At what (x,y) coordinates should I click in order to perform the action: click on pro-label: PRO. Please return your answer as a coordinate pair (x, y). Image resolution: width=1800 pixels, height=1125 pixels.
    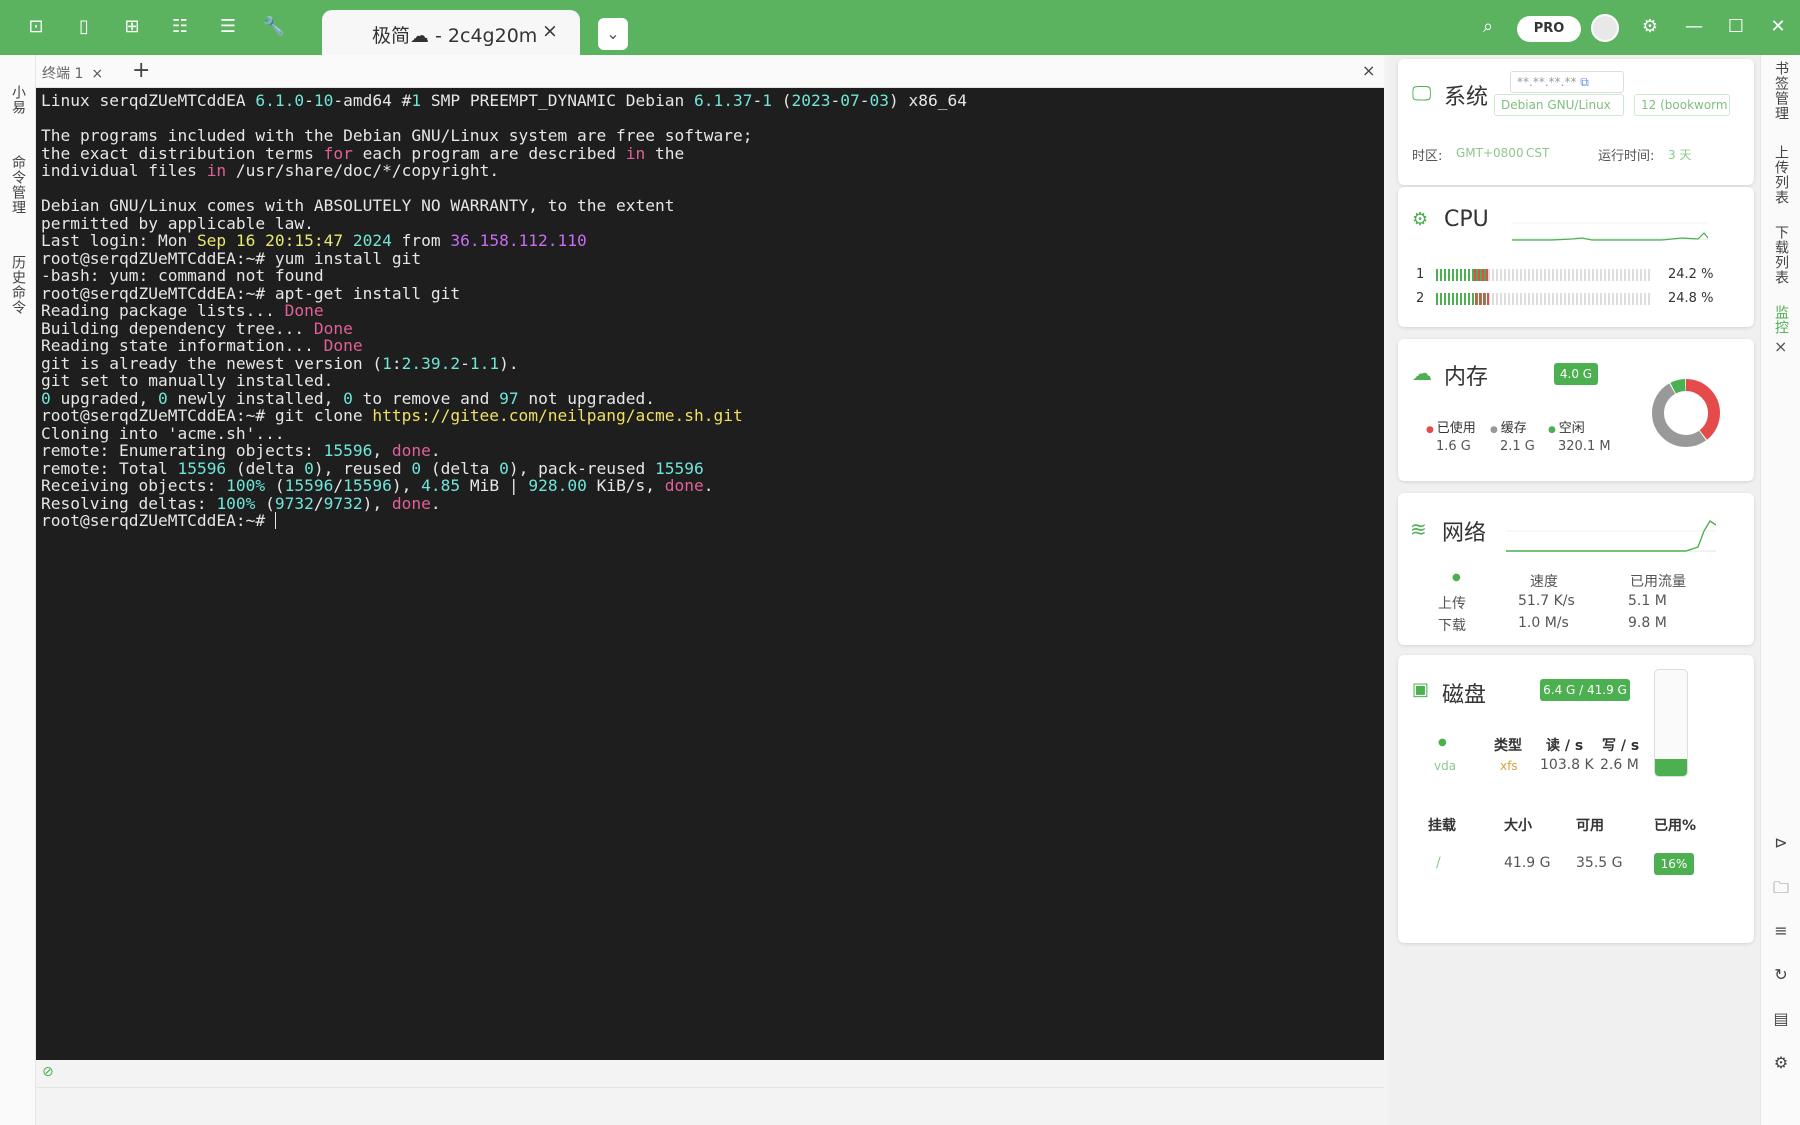
    Looking at the image, I should click on (1549, 28).